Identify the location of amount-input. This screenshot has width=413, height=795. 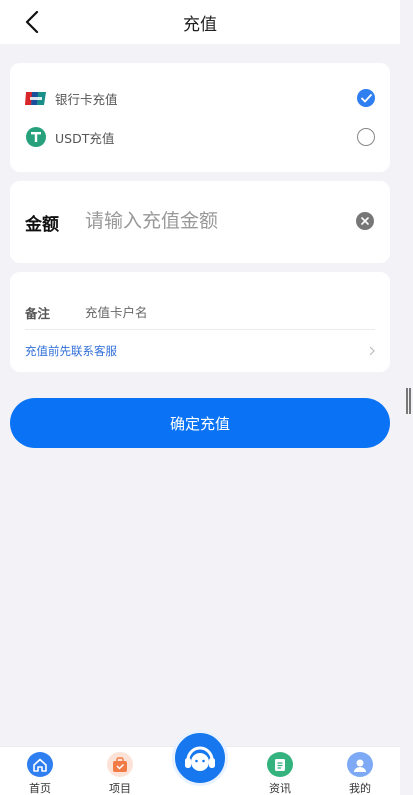
(215, 221).